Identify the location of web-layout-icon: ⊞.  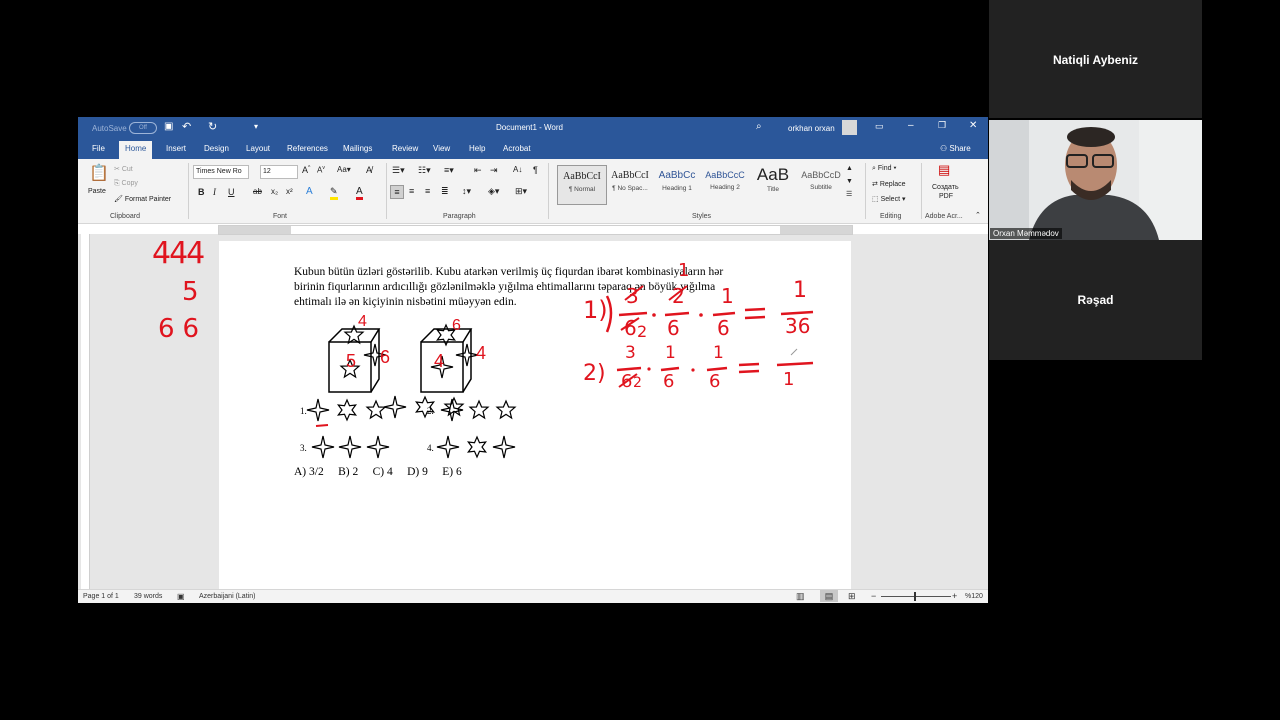
(852, 596).